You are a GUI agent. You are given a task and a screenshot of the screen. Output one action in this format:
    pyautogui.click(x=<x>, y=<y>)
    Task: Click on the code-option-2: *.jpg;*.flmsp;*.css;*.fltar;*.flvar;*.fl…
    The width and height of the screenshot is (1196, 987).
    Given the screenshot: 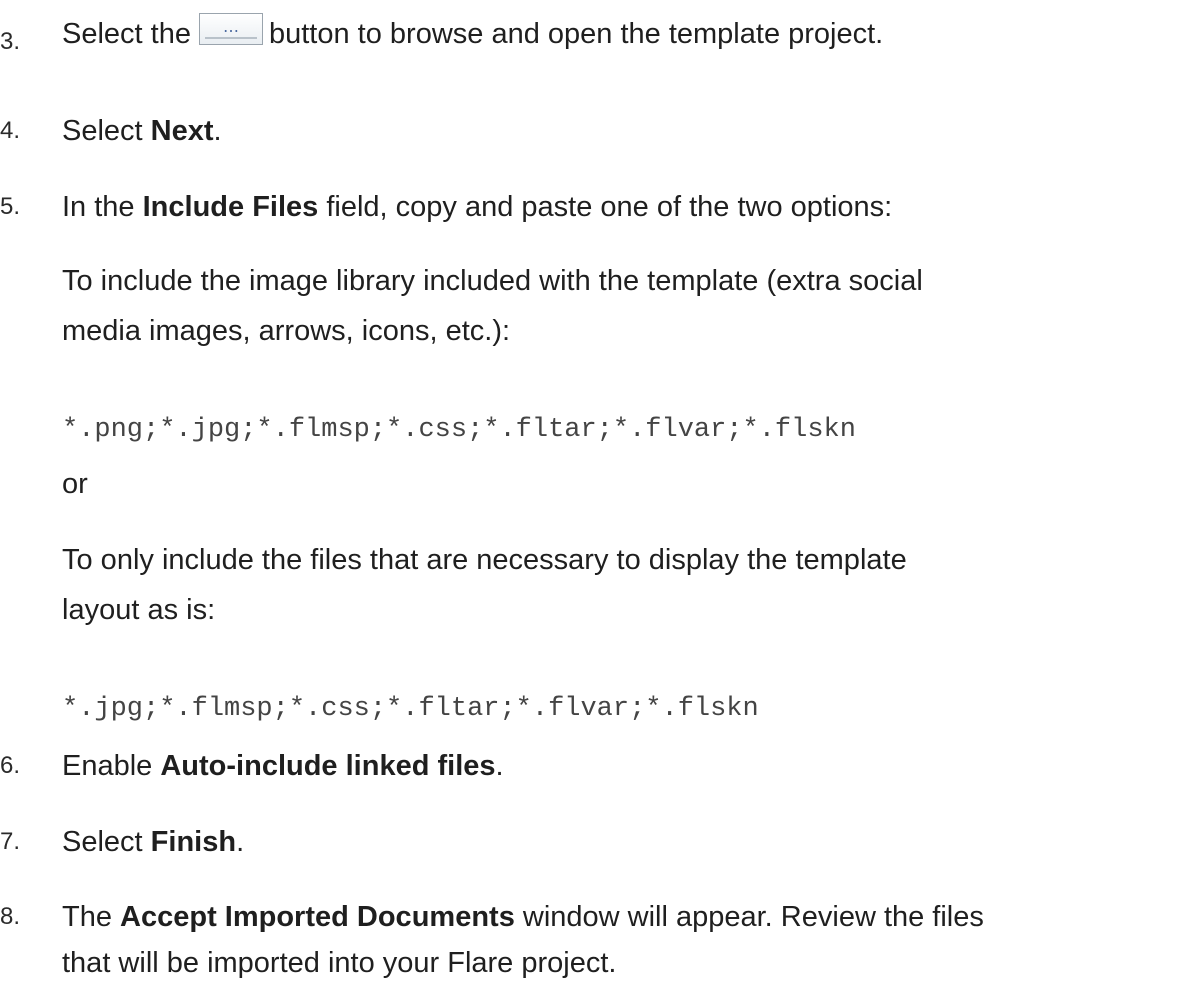 What is the action you would take?
    pyautogui.click(x=410, y=709)
    